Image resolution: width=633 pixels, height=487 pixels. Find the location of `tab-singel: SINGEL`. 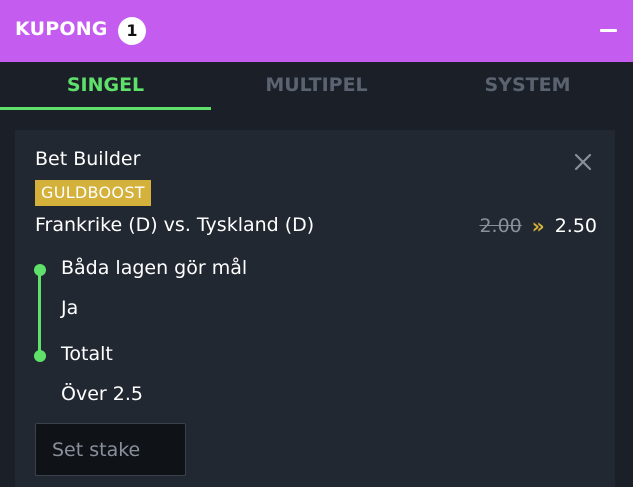

tab-singel: SINGEL is located at coordinates (105, 86).